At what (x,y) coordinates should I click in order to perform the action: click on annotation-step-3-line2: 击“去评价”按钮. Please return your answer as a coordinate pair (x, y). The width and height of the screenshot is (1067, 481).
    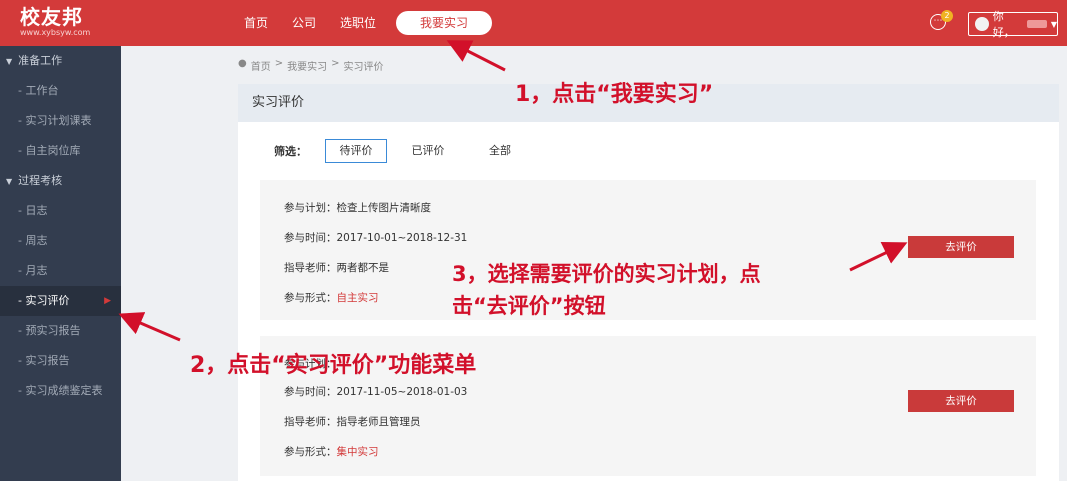
    Looking at the image, I should click on (529, 306).